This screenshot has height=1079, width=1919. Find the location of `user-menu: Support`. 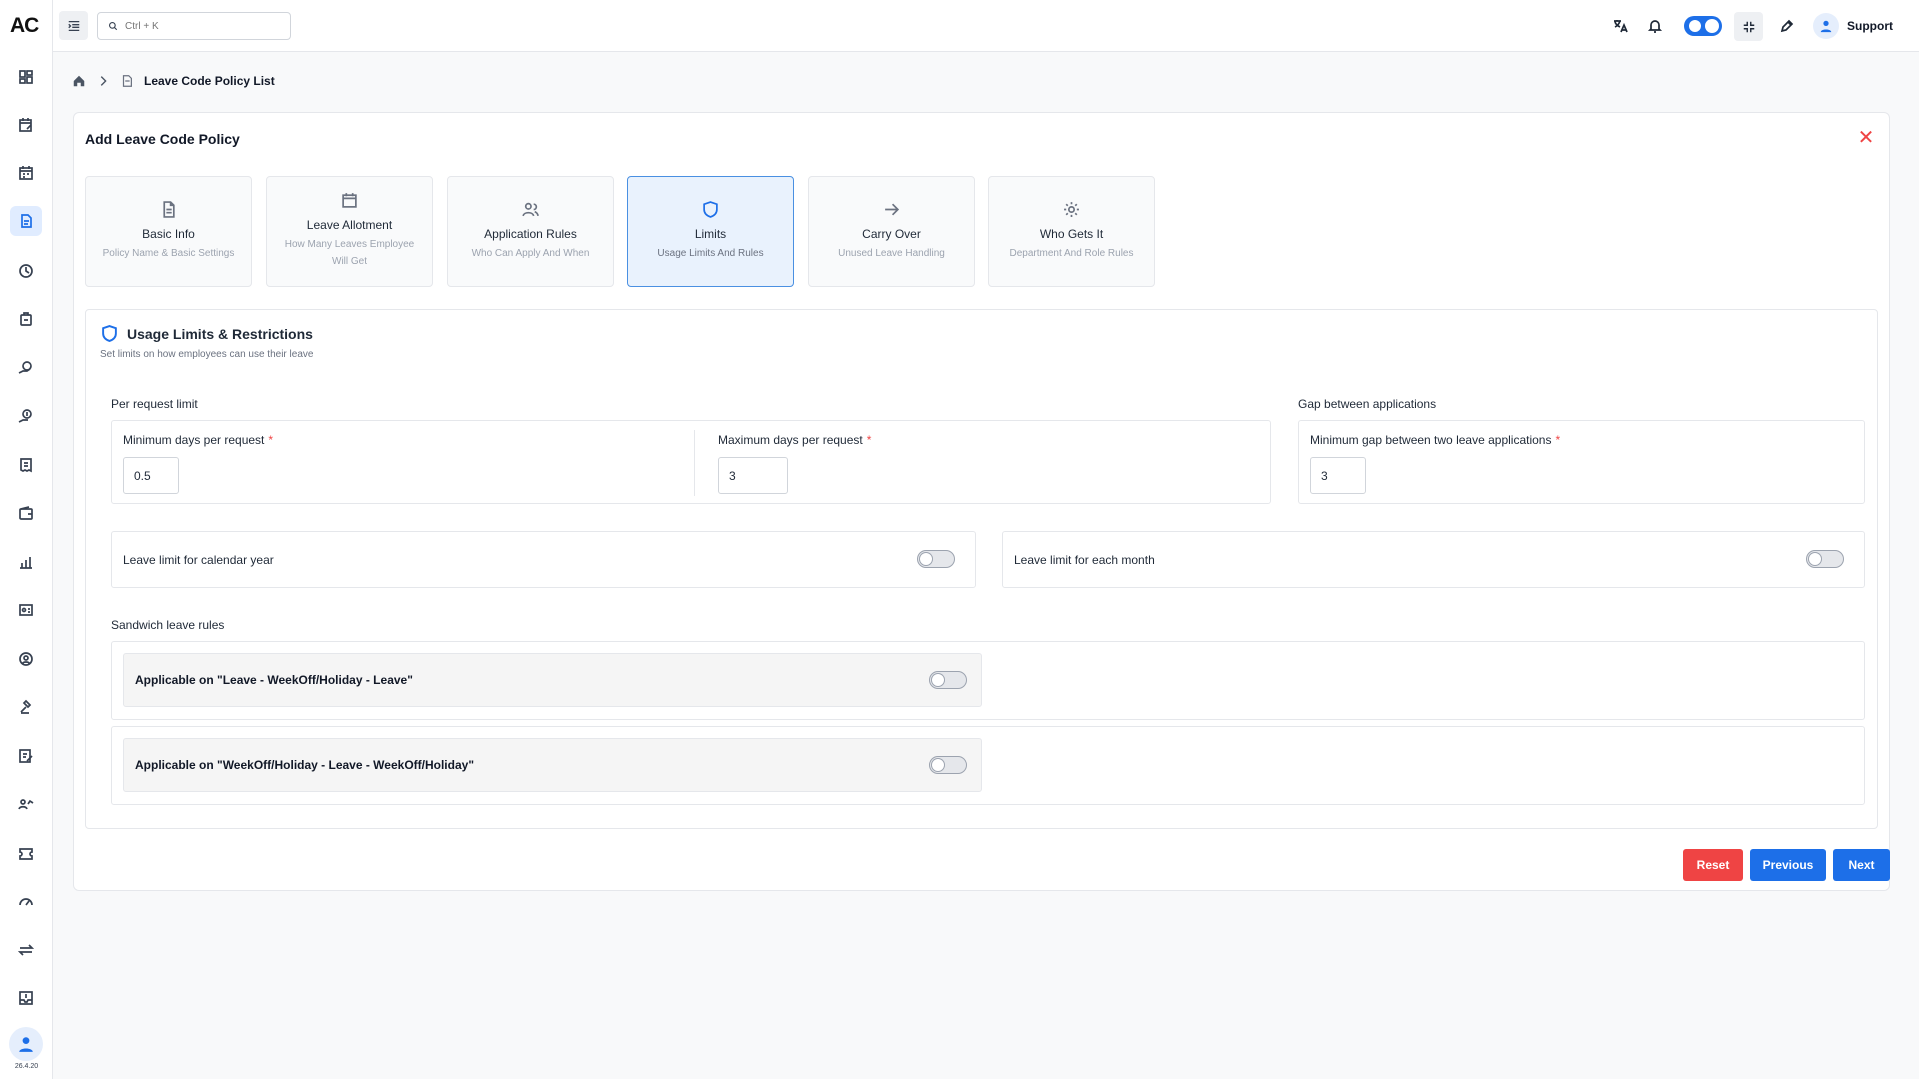

user-menu: Support is located at coordinates (1853, 26).